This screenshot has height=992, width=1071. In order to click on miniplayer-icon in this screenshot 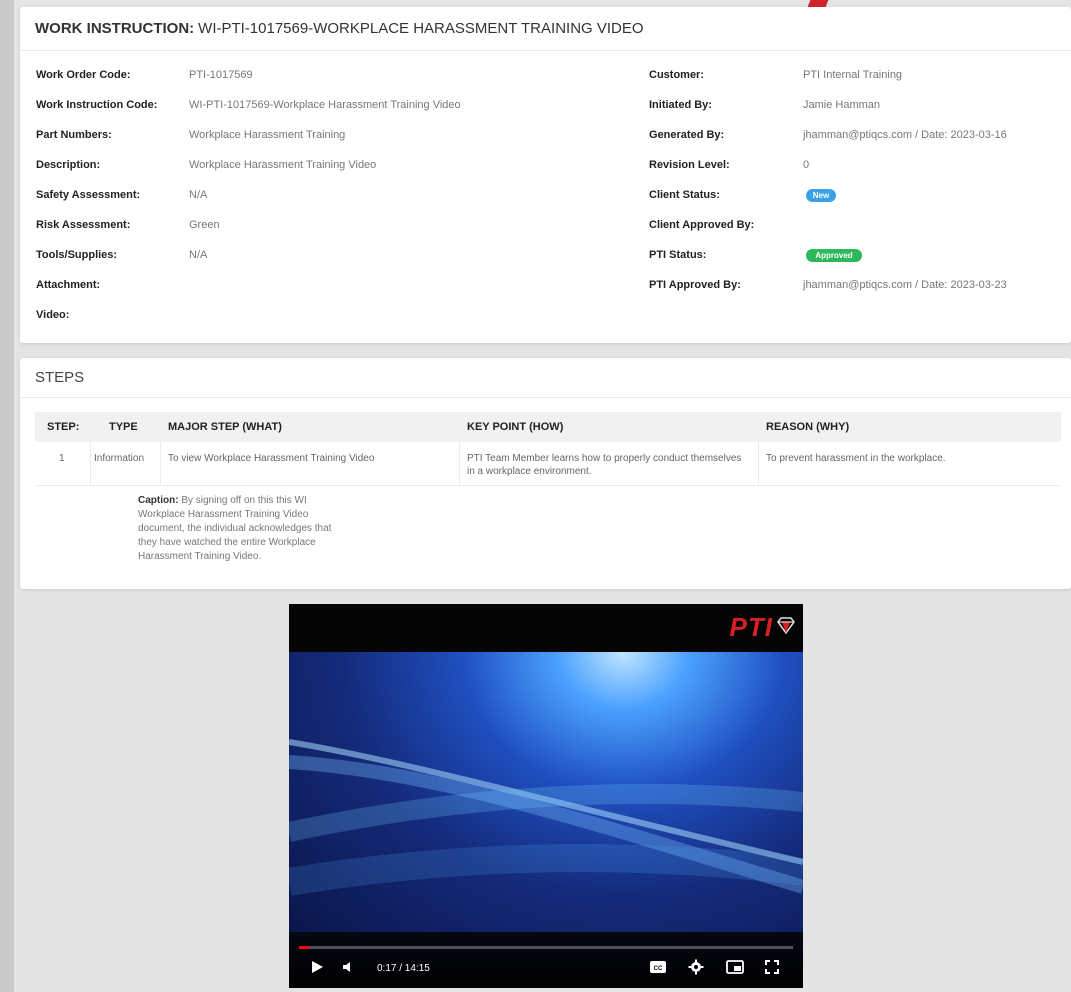, I will do `click(735, 967)`.